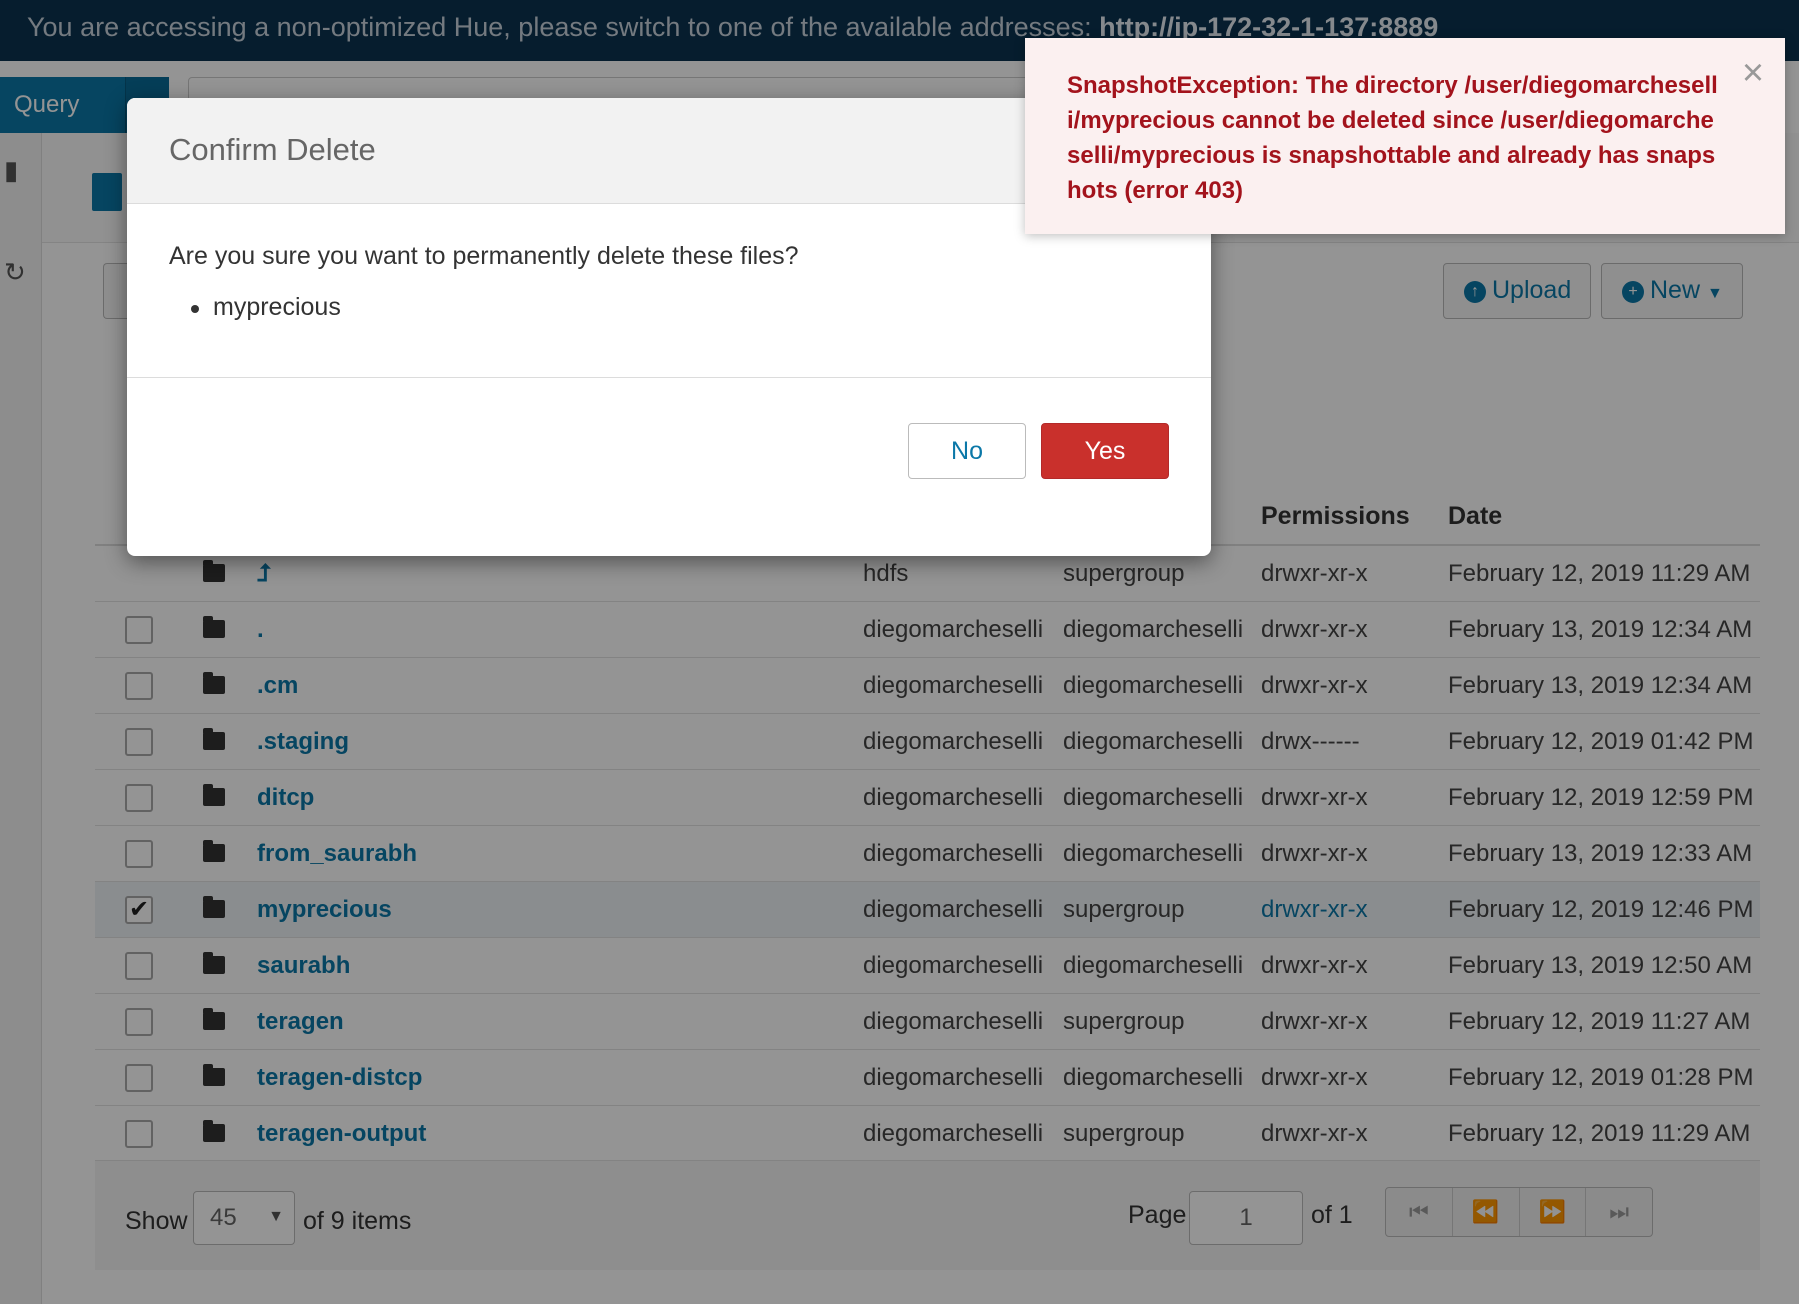 The image size is (1799, 1304). Describe the element at coordinates (1753, 73) in the screenshot. I see `close-icon: ×` at that location.